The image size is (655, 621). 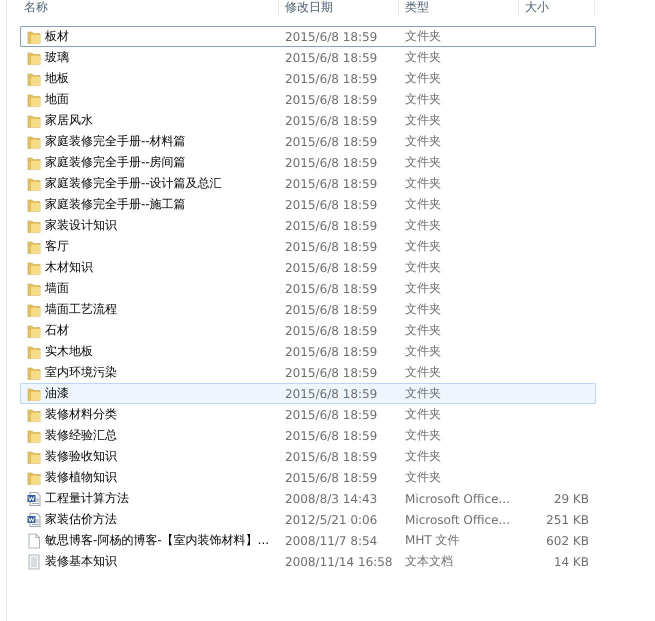 I want to click on file-name: 工程量计算方法, so click(x=87, y=498).